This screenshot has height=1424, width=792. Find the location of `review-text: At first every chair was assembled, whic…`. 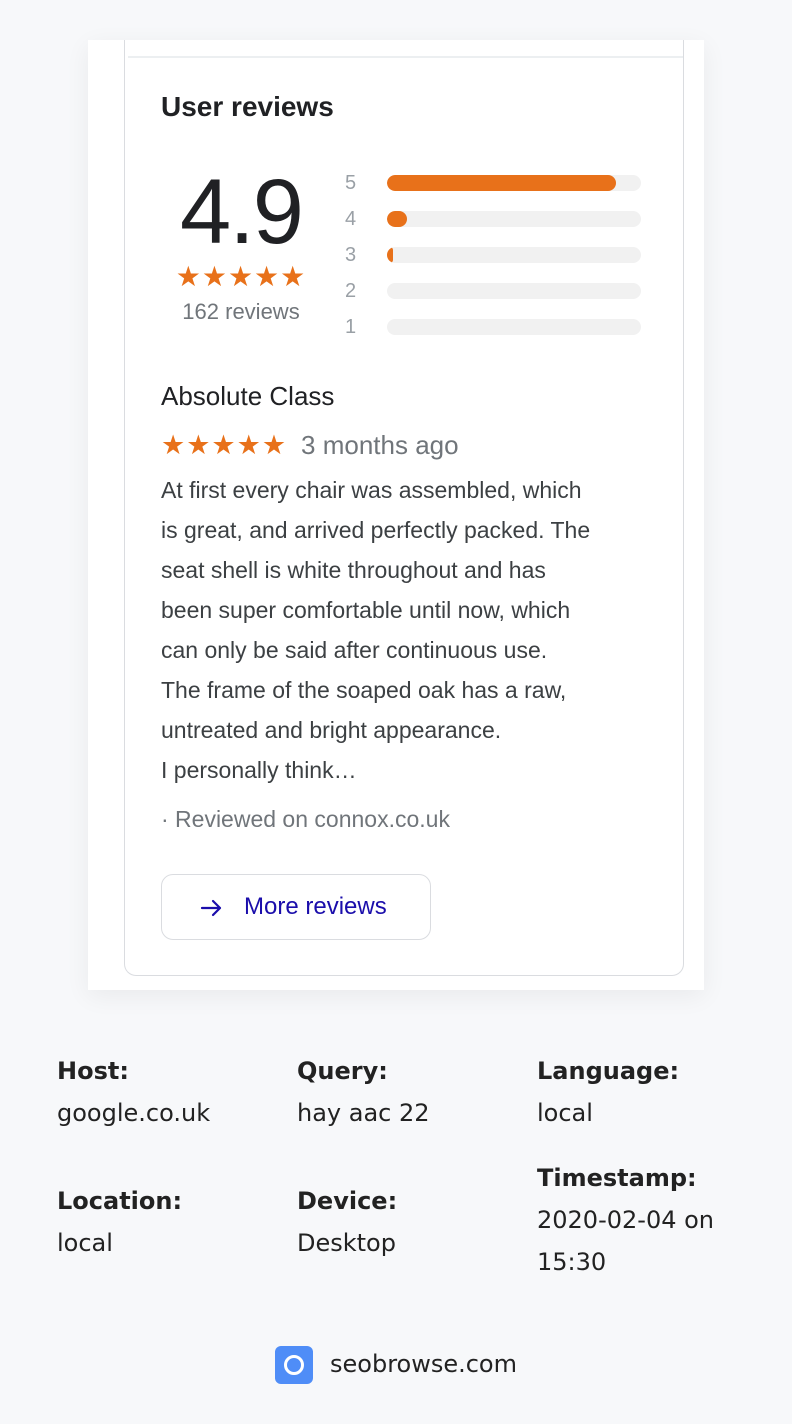

review-text: At first every chair was assembled, whic… is located at coordinates (421, 630).